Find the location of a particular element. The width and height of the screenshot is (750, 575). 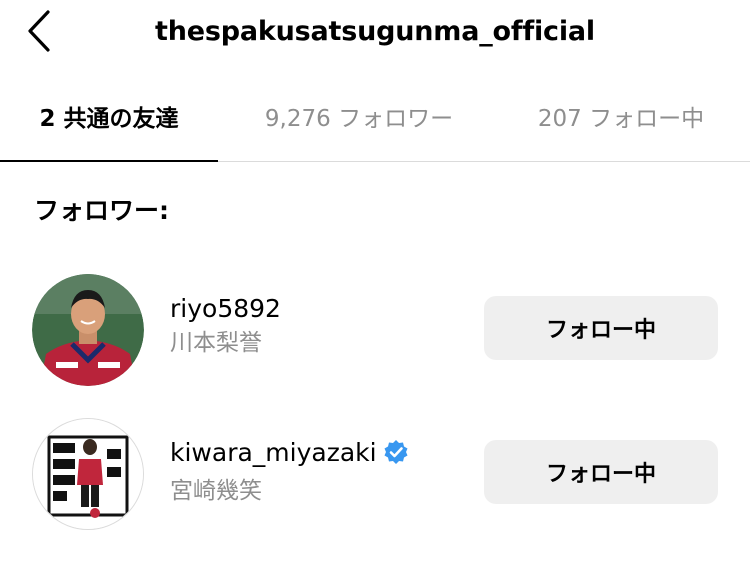

username: riyo5892 is located at coordinates (225, 309).